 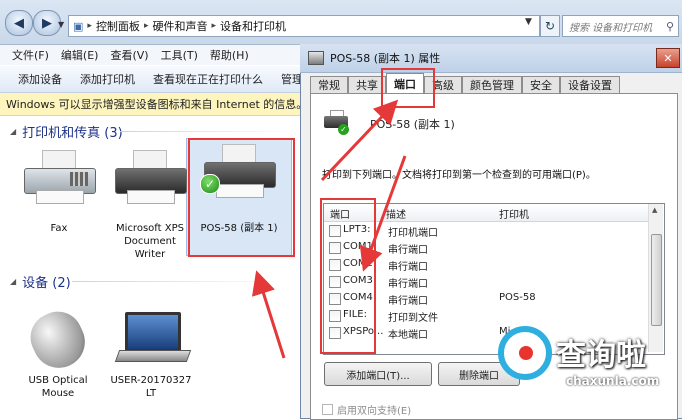 What do you see at coordinates (601, 355) in the screenshot?
I see `watermark-text: 查询啦` at bounding box center [601, 355].